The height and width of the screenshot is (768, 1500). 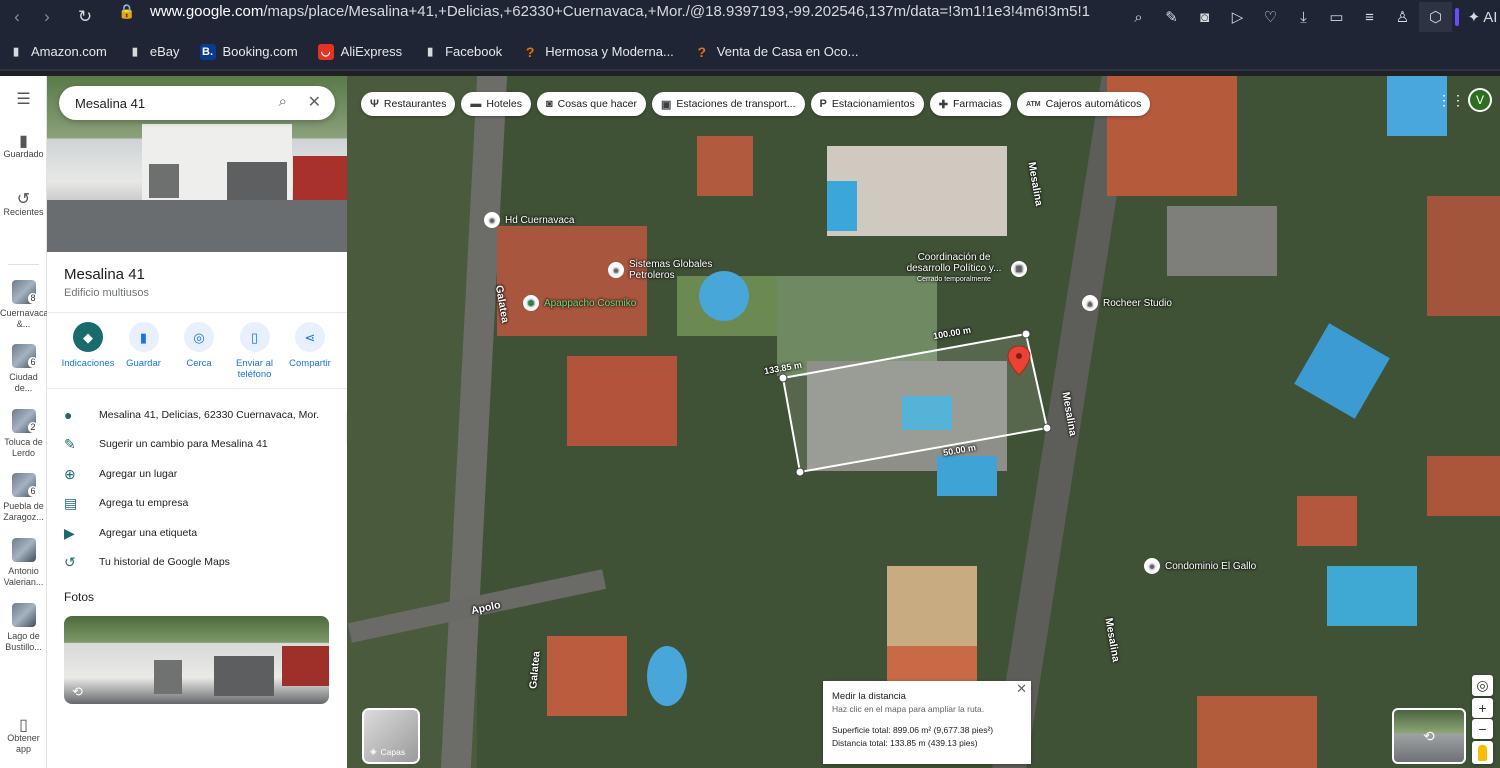 I want to click on add-label-row: ▶ Agregar una etiqueta, so click(x=199, y=533).